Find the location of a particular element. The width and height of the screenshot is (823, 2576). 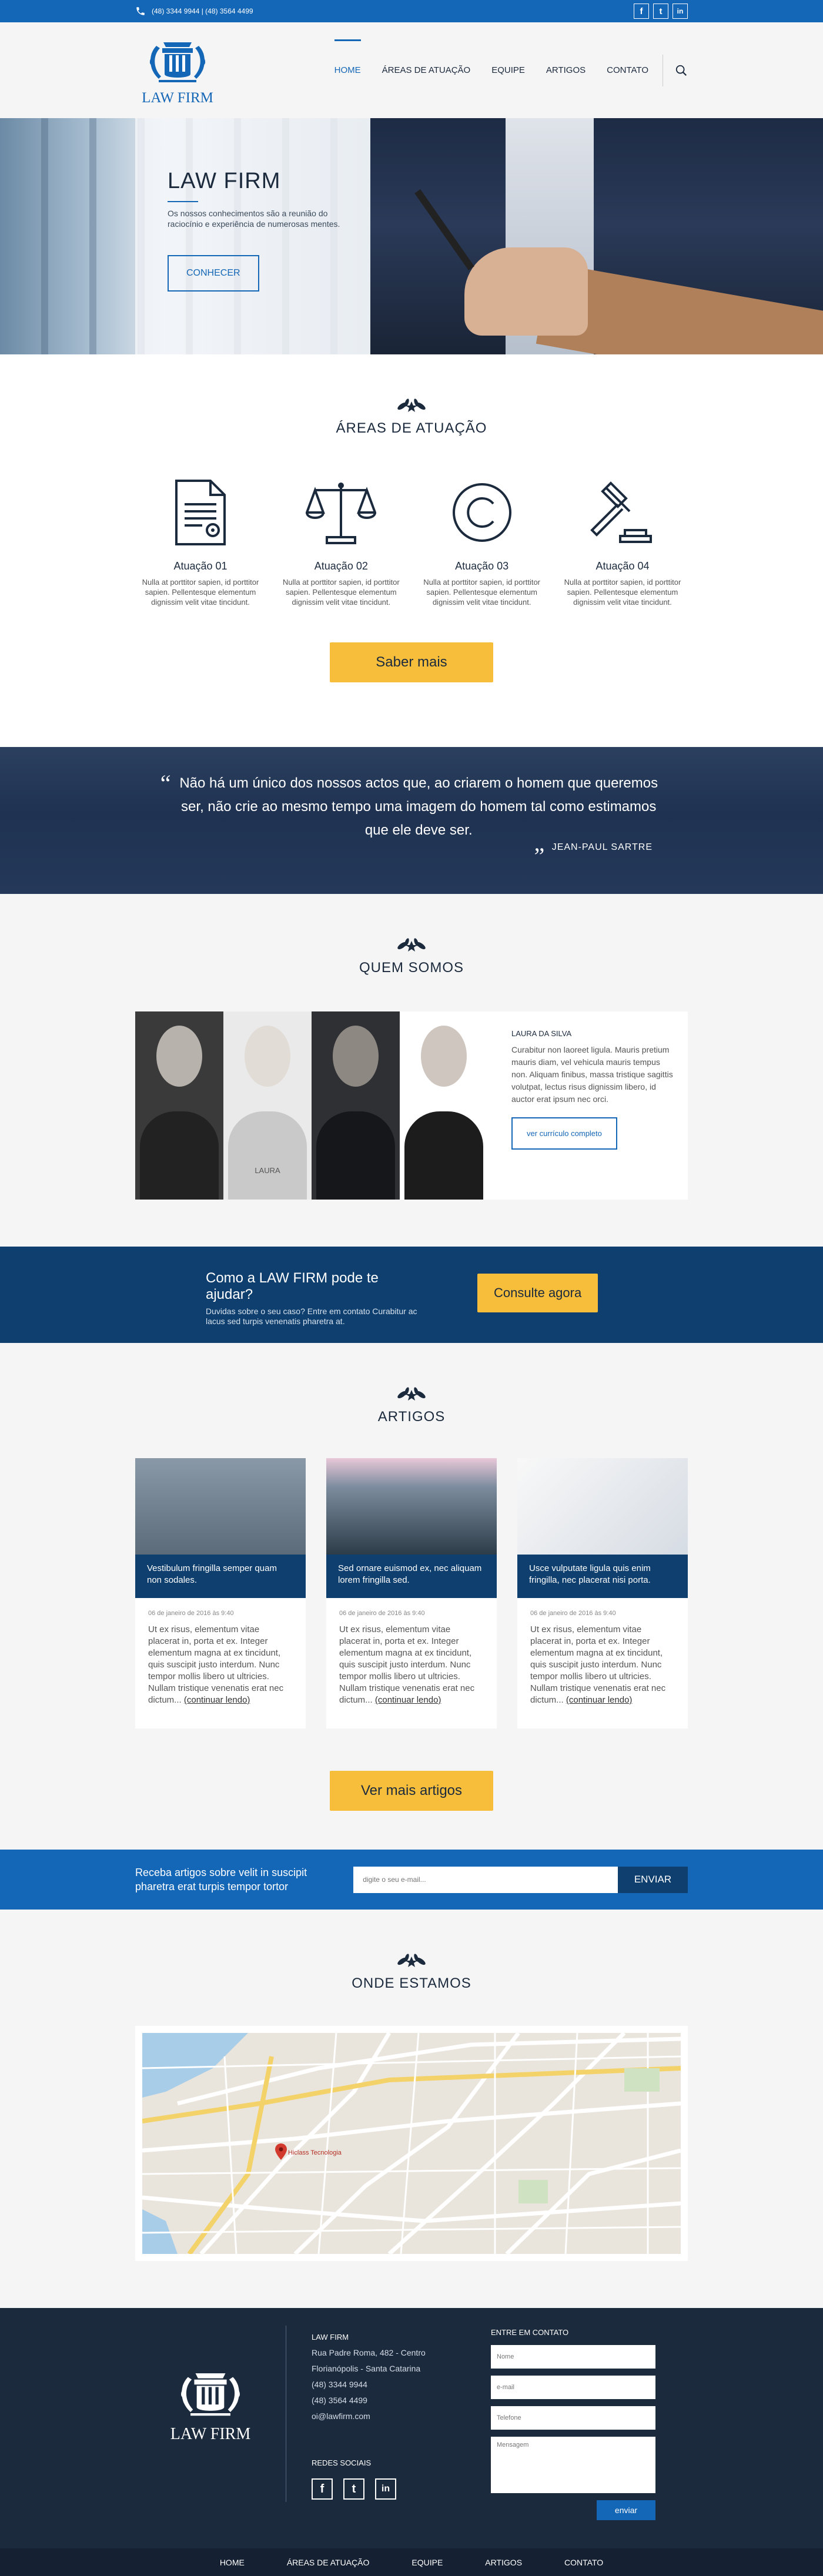

footer-logo-text: LAW FIRM is located at coordinates (210, 2434).